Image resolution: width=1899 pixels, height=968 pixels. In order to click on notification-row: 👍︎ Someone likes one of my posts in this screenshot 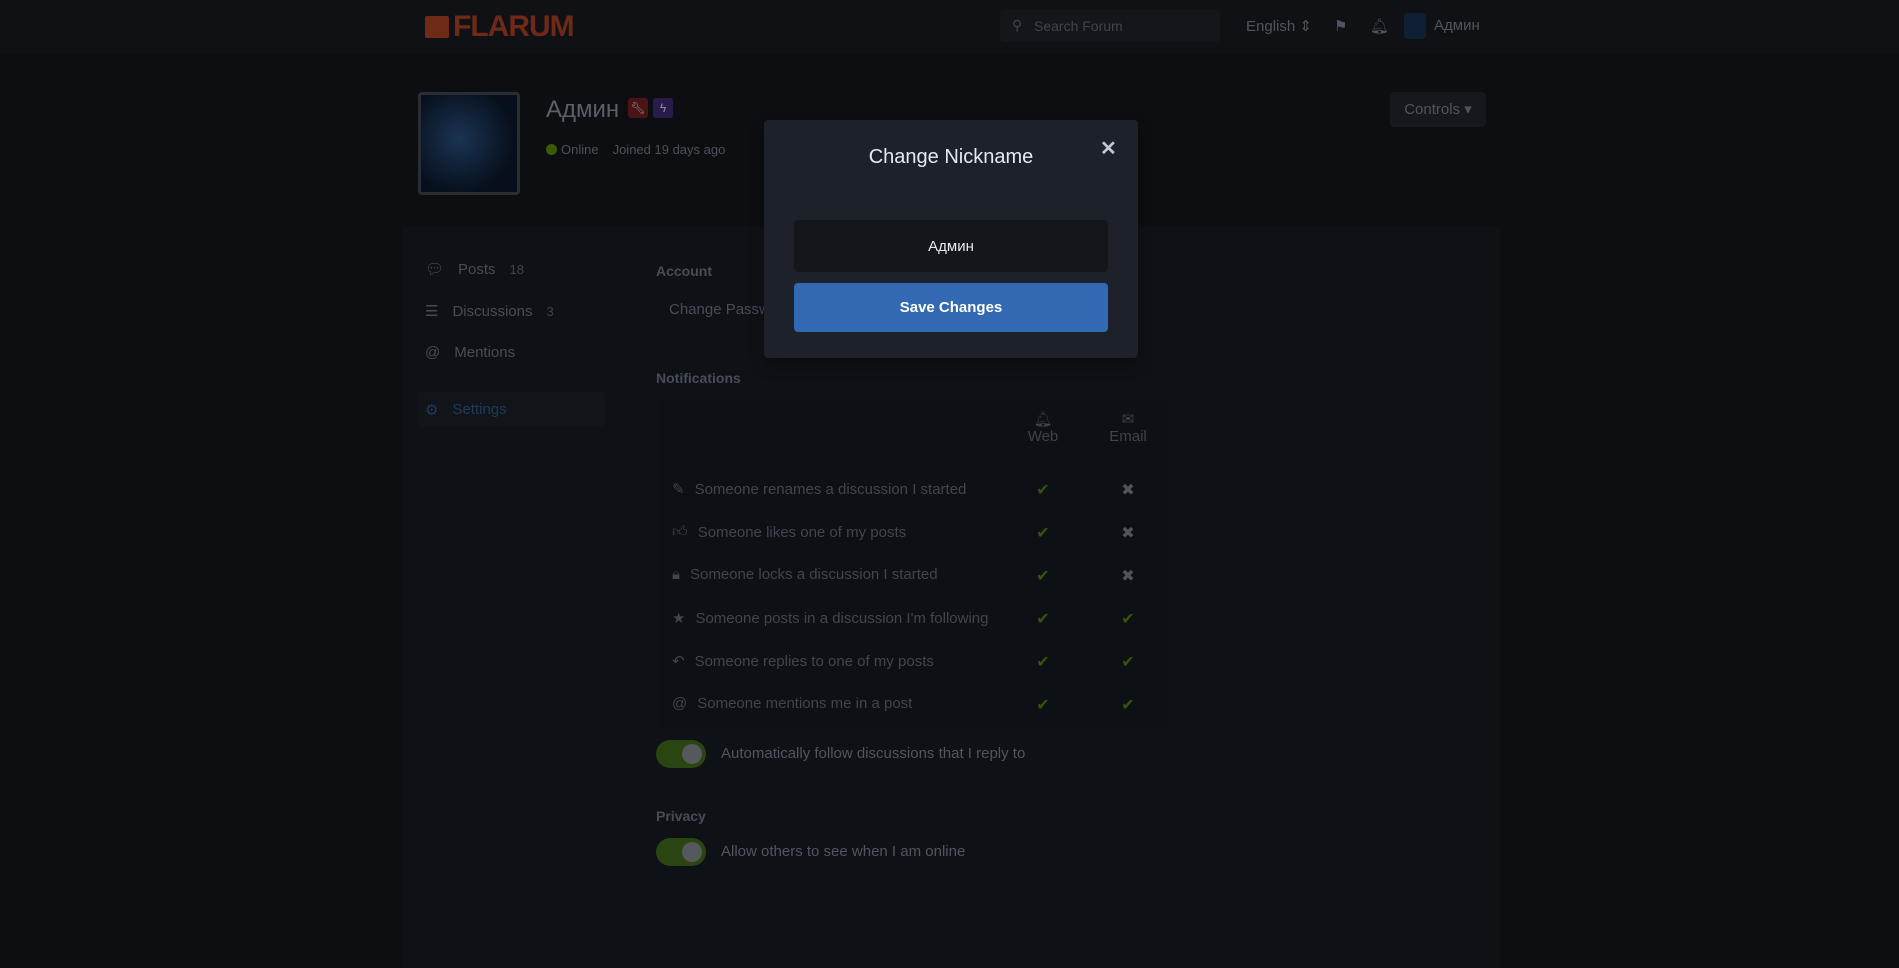, I will do `click(789, 532)`.